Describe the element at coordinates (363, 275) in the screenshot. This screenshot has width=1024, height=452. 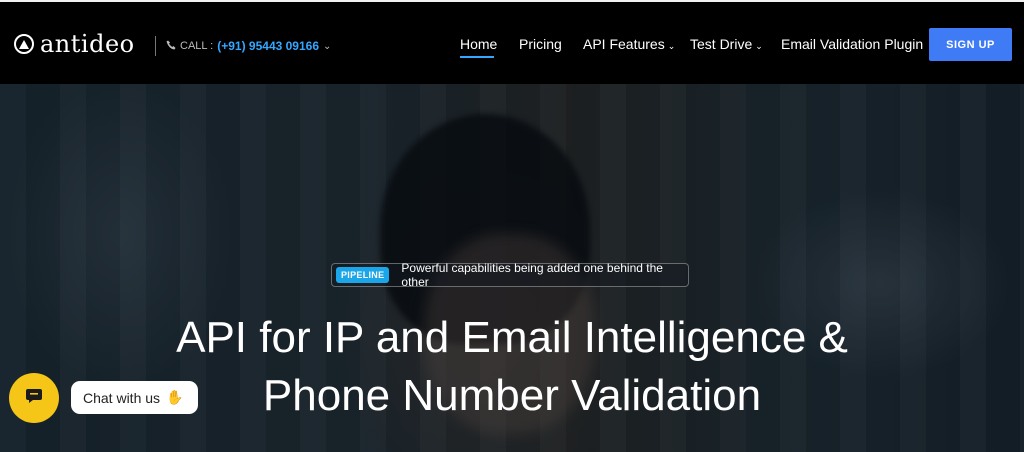
I see `badge-tag: PIPELINE` at that location.